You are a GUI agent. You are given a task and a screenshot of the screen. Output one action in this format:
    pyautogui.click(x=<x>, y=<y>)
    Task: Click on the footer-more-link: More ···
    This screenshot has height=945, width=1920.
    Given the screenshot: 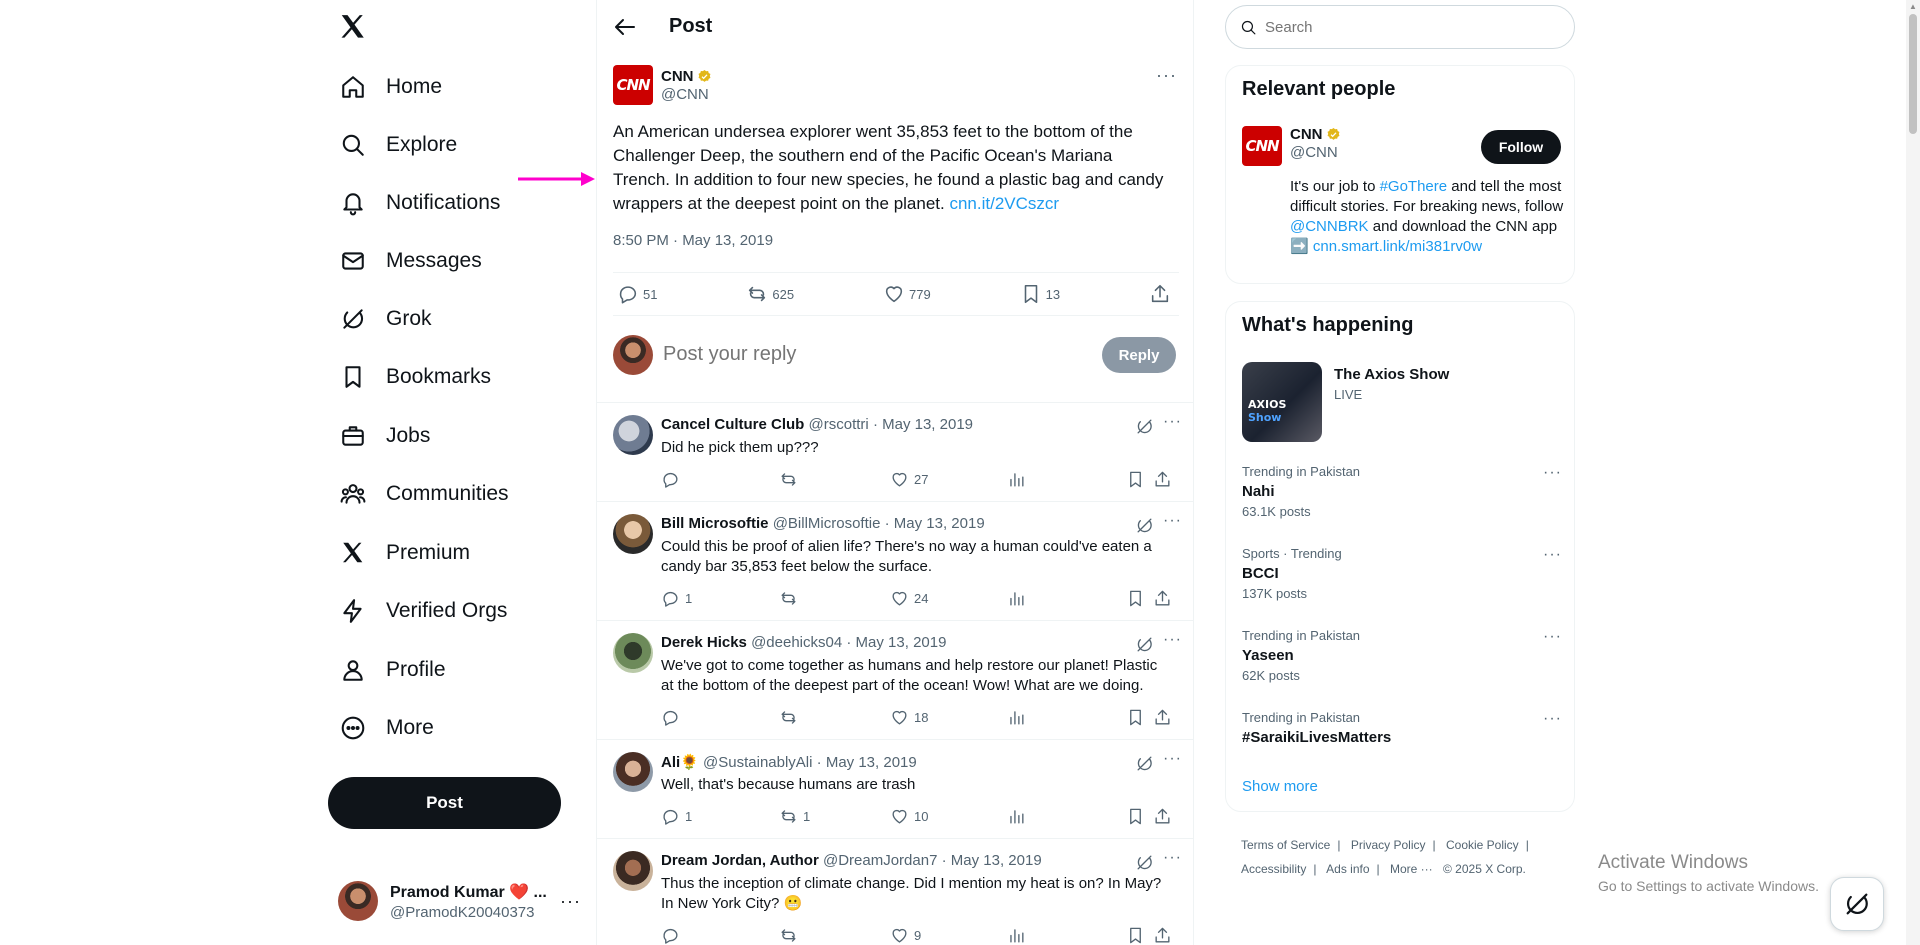 What is the action you would take?
    pyautogui.click(x=1411, y=869)
    